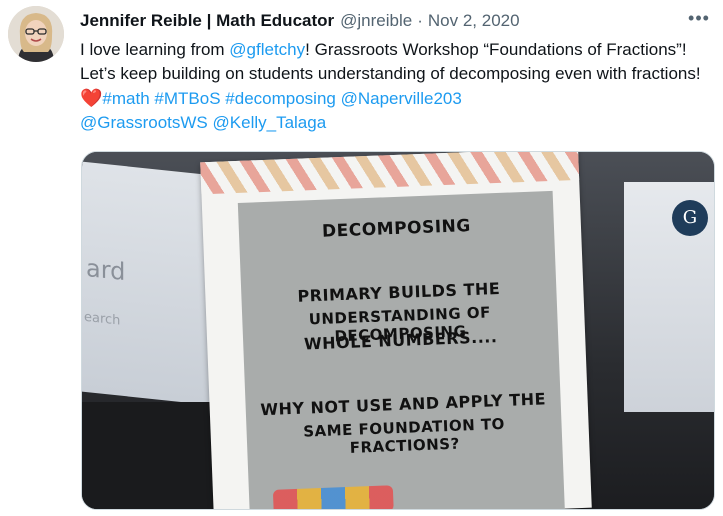  I want to click on avatar, so click(36, 34).